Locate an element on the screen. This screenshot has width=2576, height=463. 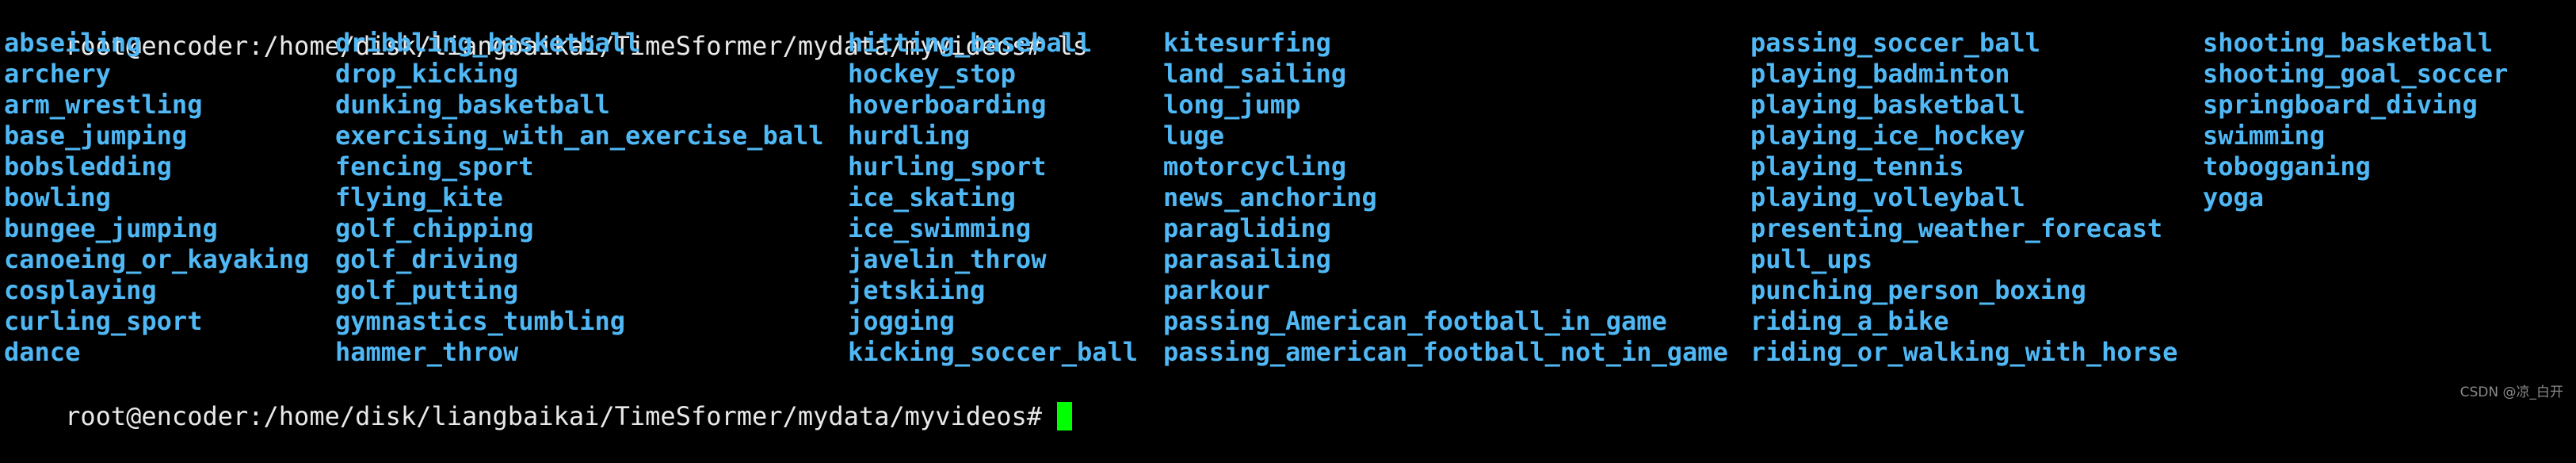
directory-entry: hurdling is located at coordinates (910, 136).